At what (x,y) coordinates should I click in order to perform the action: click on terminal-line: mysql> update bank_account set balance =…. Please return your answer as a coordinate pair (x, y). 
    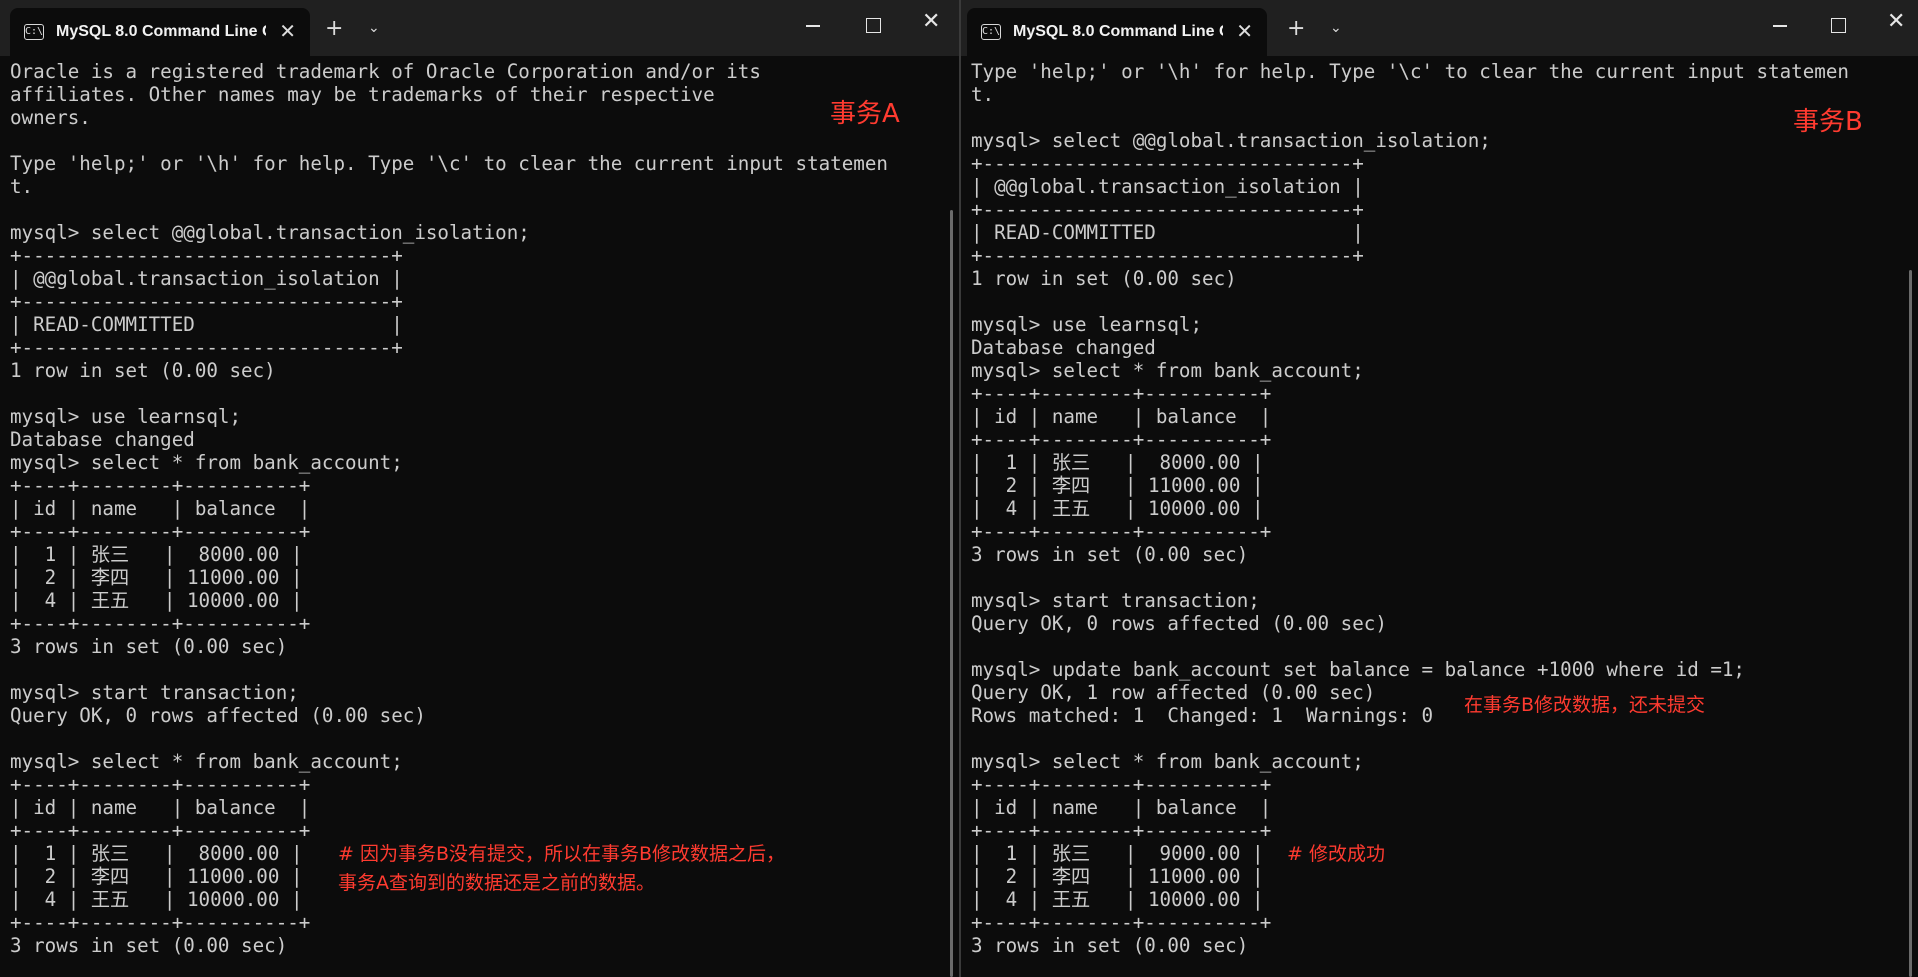
    Looking at the image, I should click on (1358, 669).